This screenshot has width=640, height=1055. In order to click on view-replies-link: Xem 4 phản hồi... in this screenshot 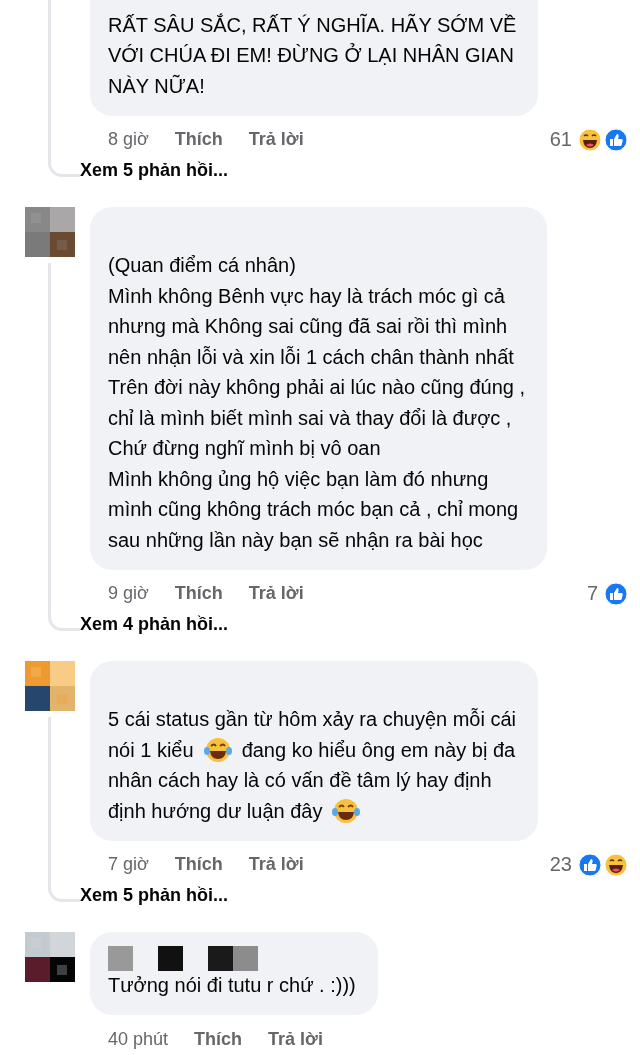, I will do `click(360, 624)`.